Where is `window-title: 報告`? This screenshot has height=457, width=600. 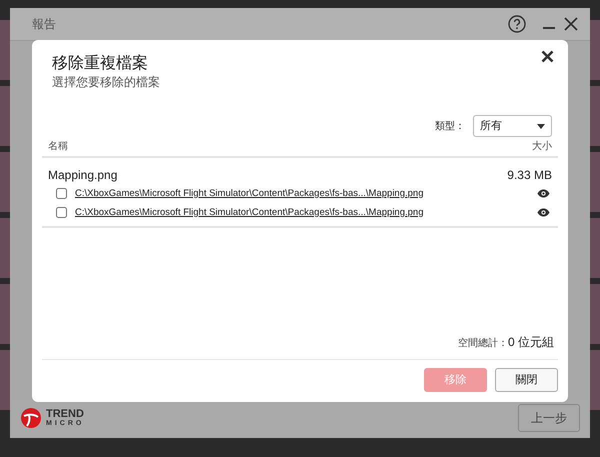 window-title: 報告 is located at coordinates (44, 24).